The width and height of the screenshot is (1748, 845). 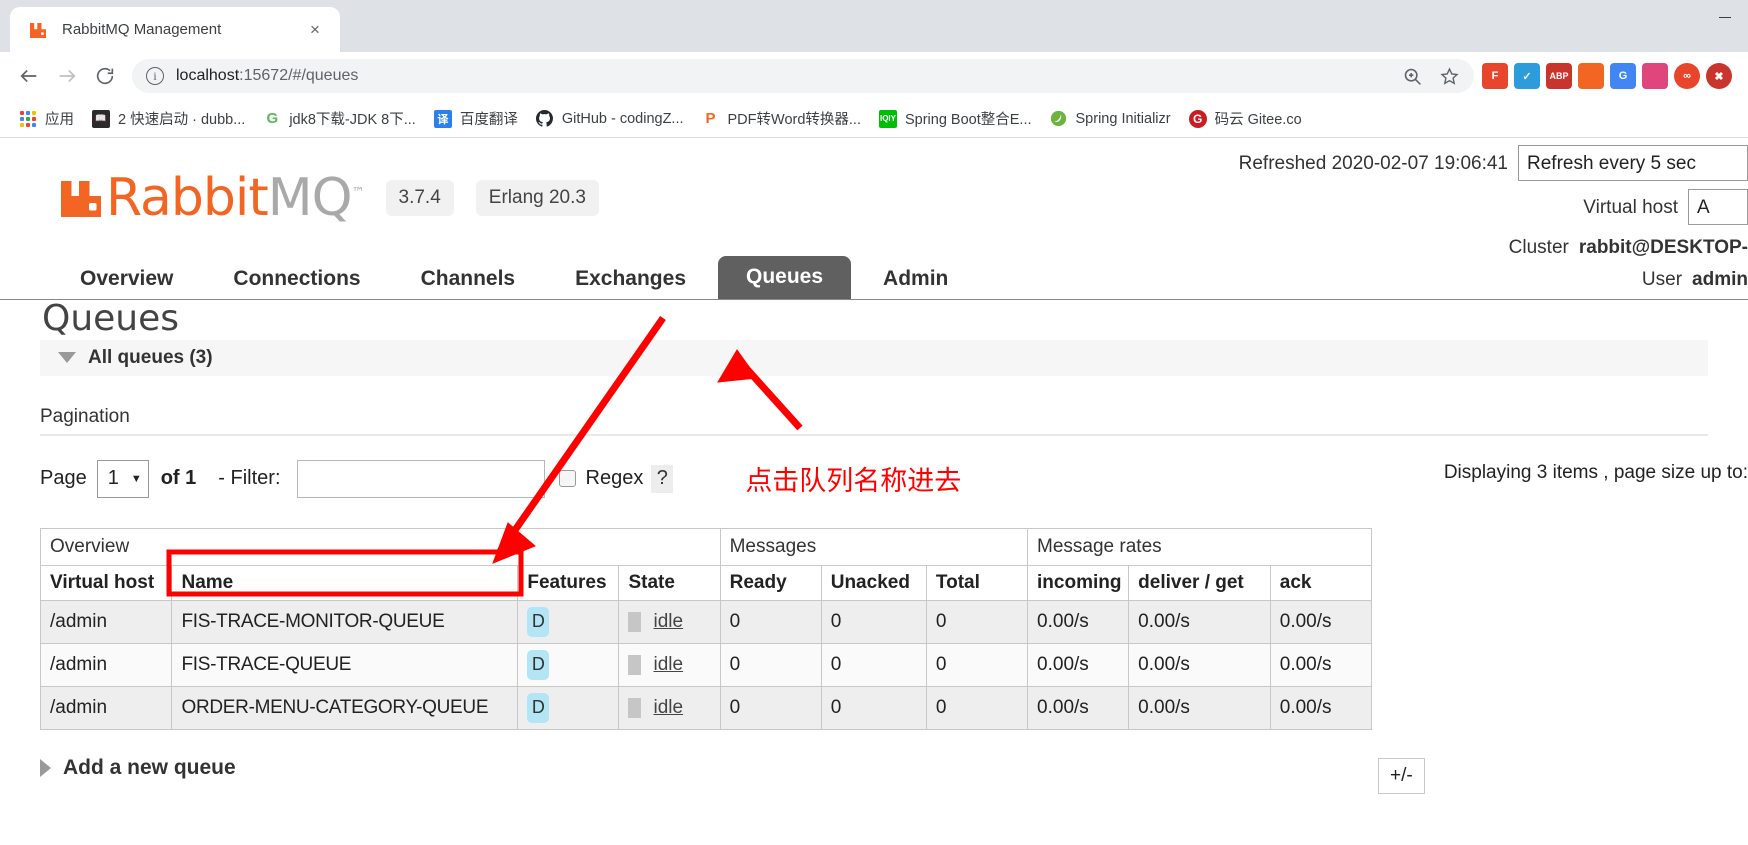 I want to click on back-button, so click(x=29, y=76).